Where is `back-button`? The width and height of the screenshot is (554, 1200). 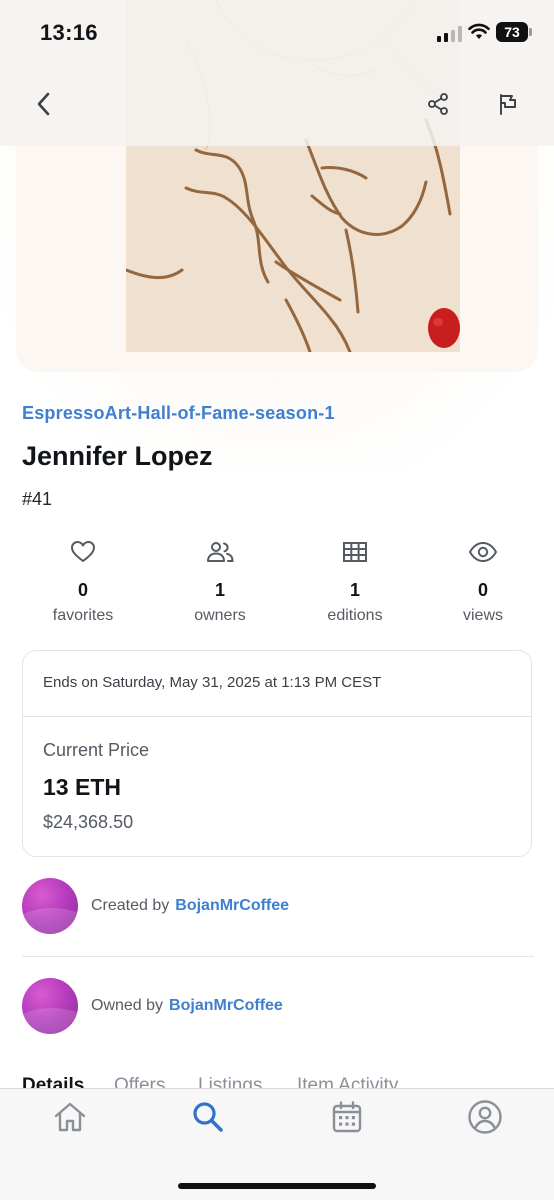
back-button is located at coordinates (44, 104).